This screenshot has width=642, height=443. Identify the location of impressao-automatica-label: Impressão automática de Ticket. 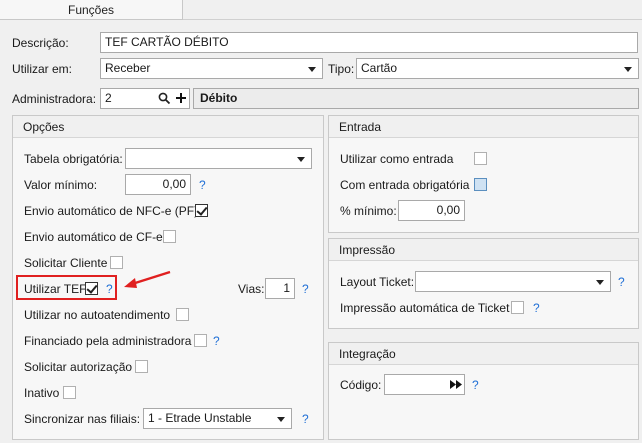
(425, 308).